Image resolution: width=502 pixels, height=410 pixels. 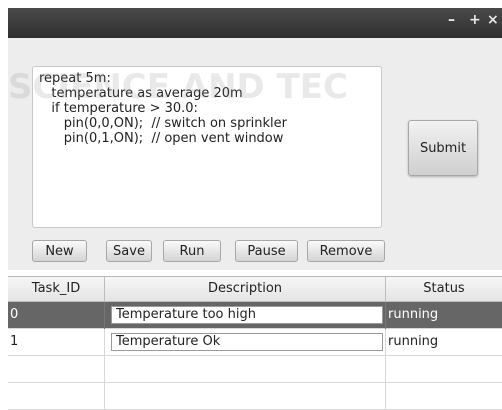 What do you see at coordinates (56, 342) in the screenshot?
I see `task-id-cell: 1` at bounding box center [56, 342].